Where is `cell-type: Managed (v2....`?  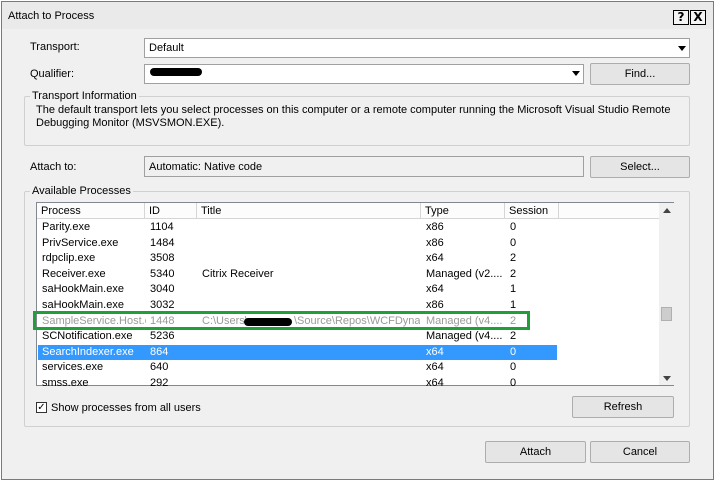
cell-type: Managed (v2.... is located at coordinates (464, 273).